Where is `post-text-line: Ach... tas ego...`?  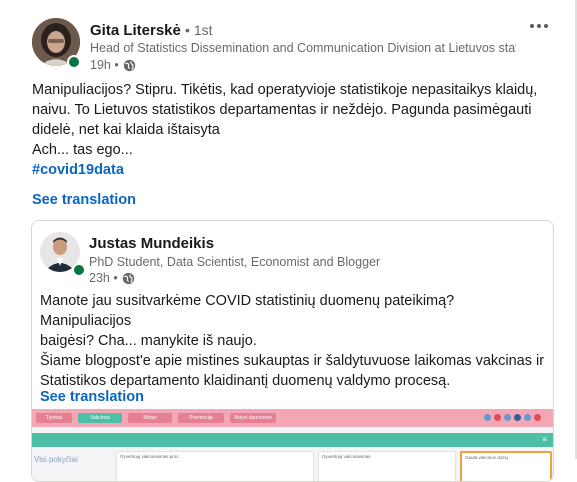
post-text-line: Ach... tas ego... is located at coordinates (82, 150).